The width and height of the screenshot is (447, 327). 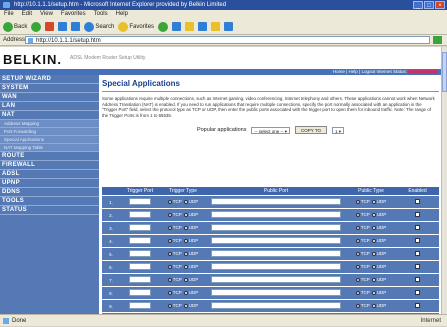 What do you see at coordinates (49, 165) in the screenshot?
I see `sidebar-item-firewall: FIREWALL` at bounding box center [49, 165].